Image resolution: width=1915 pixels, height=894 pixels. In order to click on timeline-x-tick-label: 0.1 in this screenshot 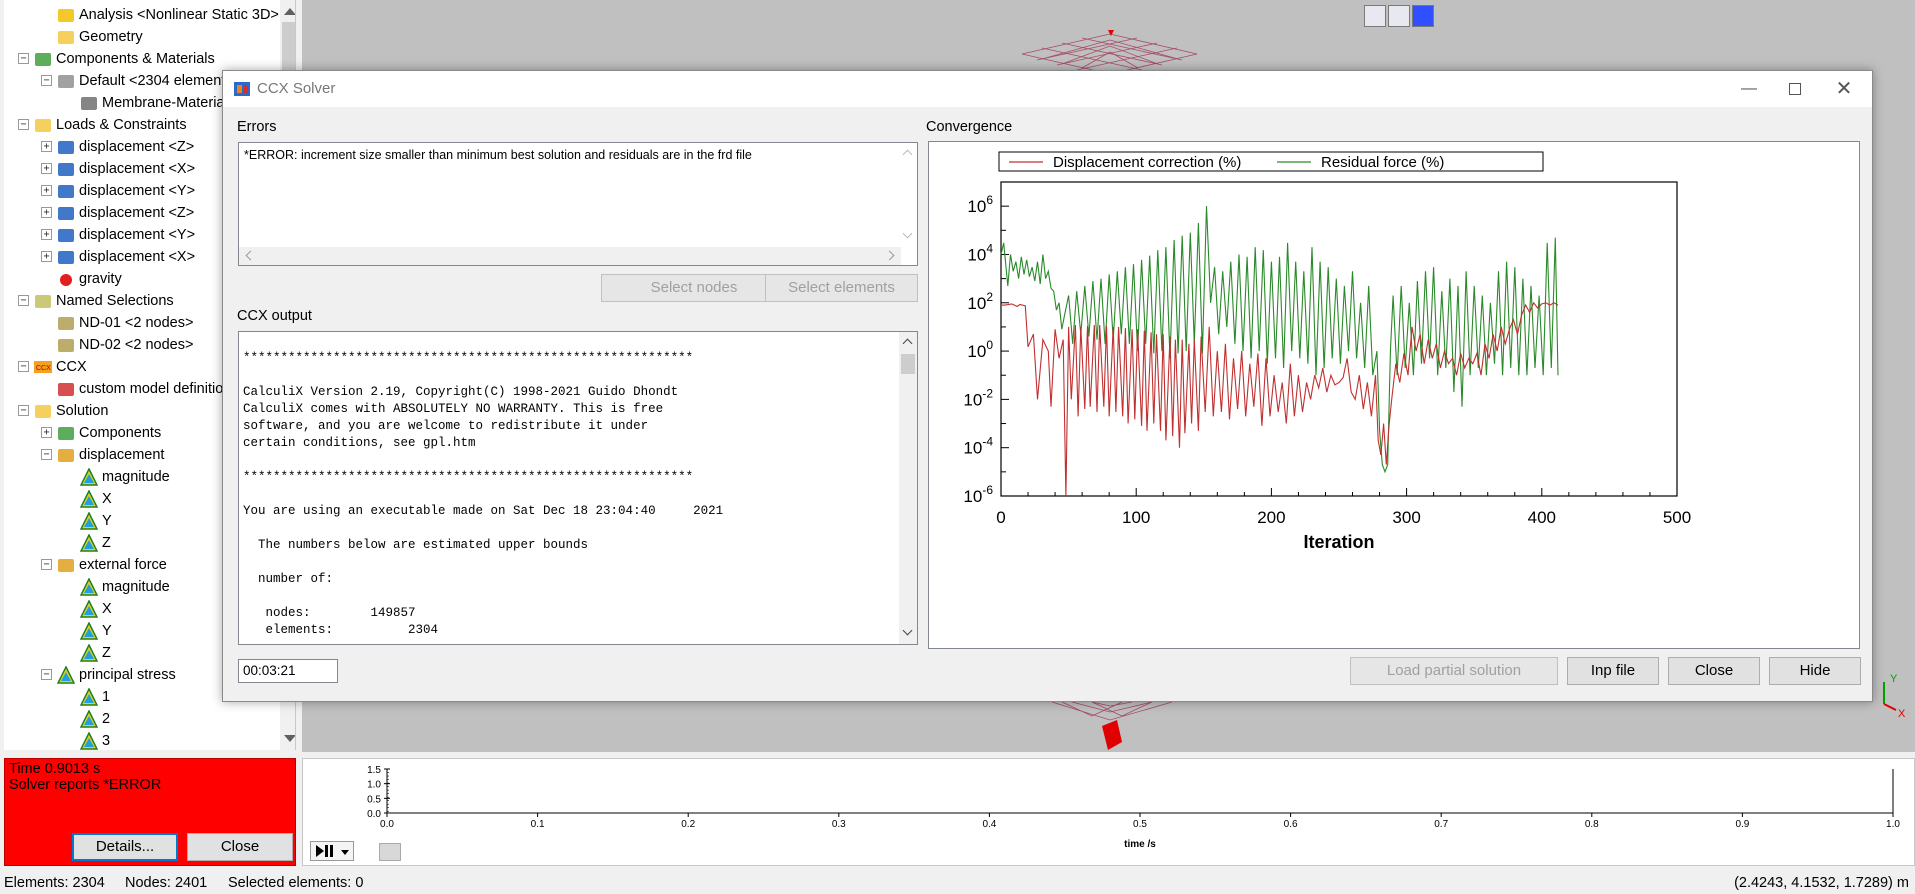, I will do `click(538, 824)`.